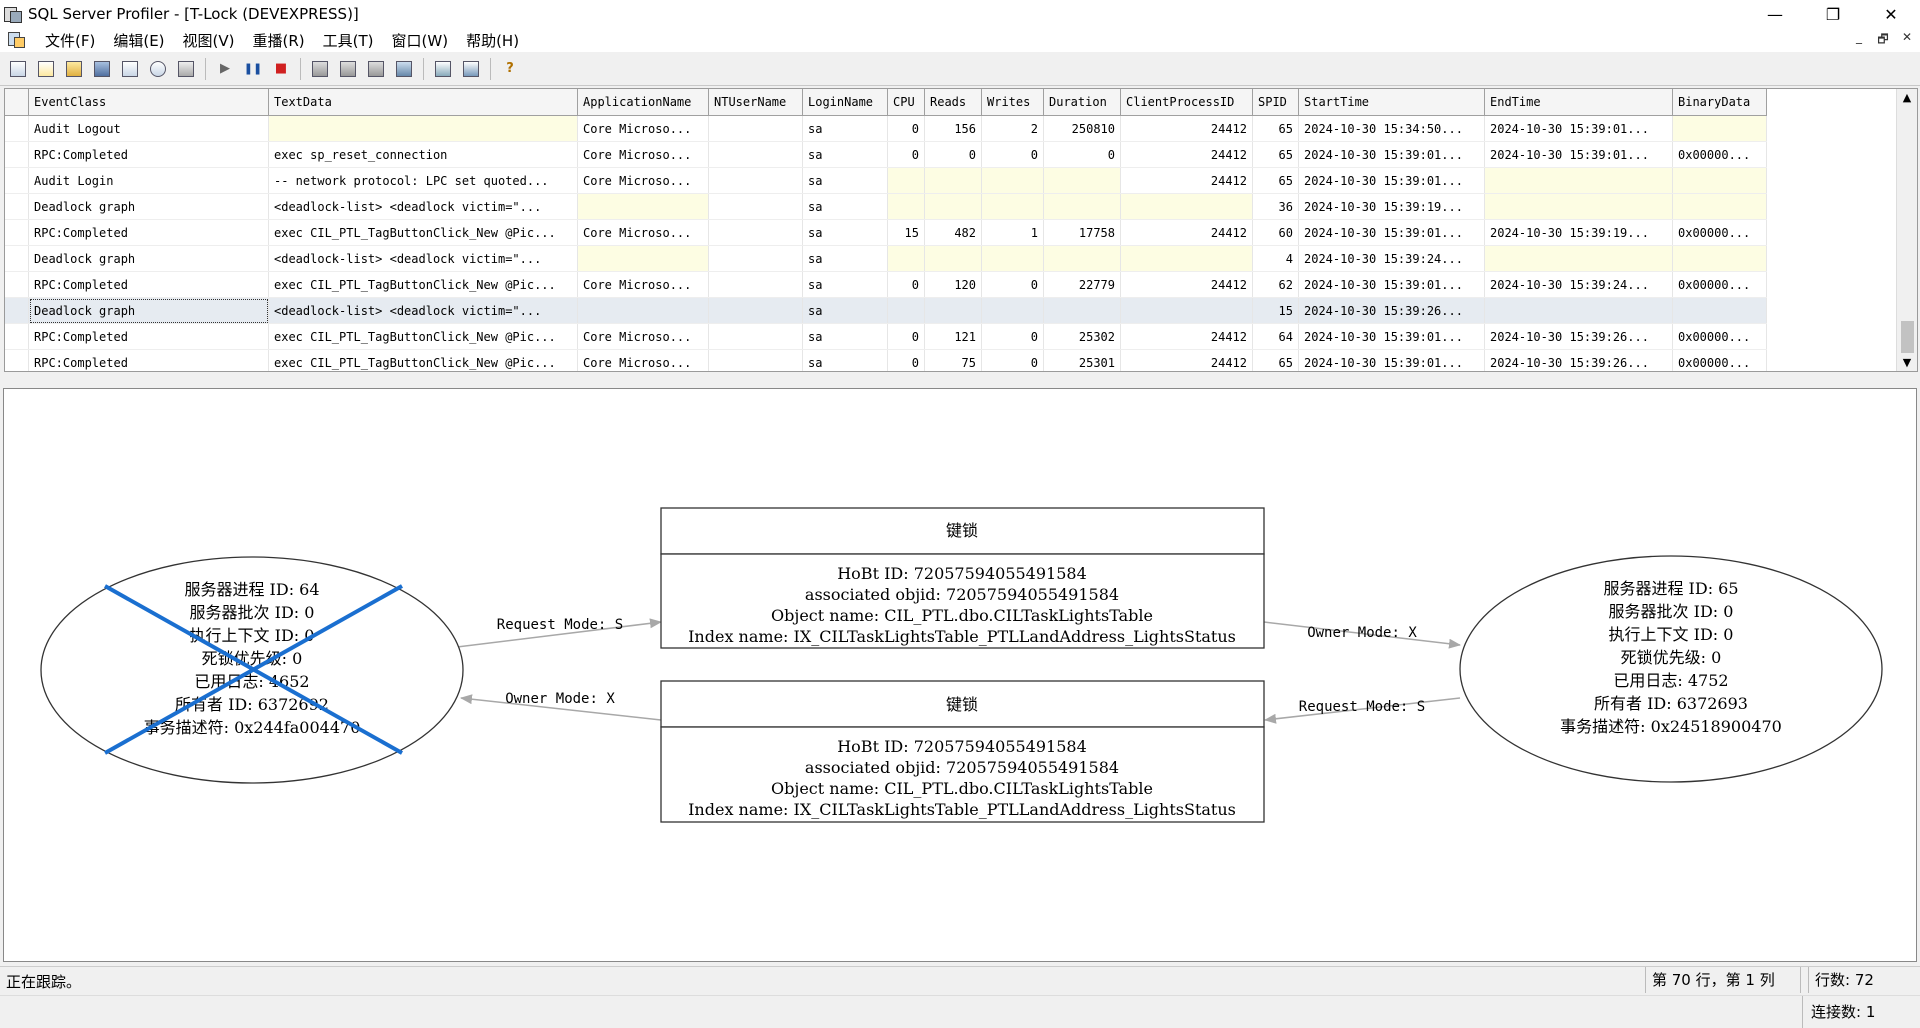  I want to click on table-cell: 22779, so click(1082, 284).